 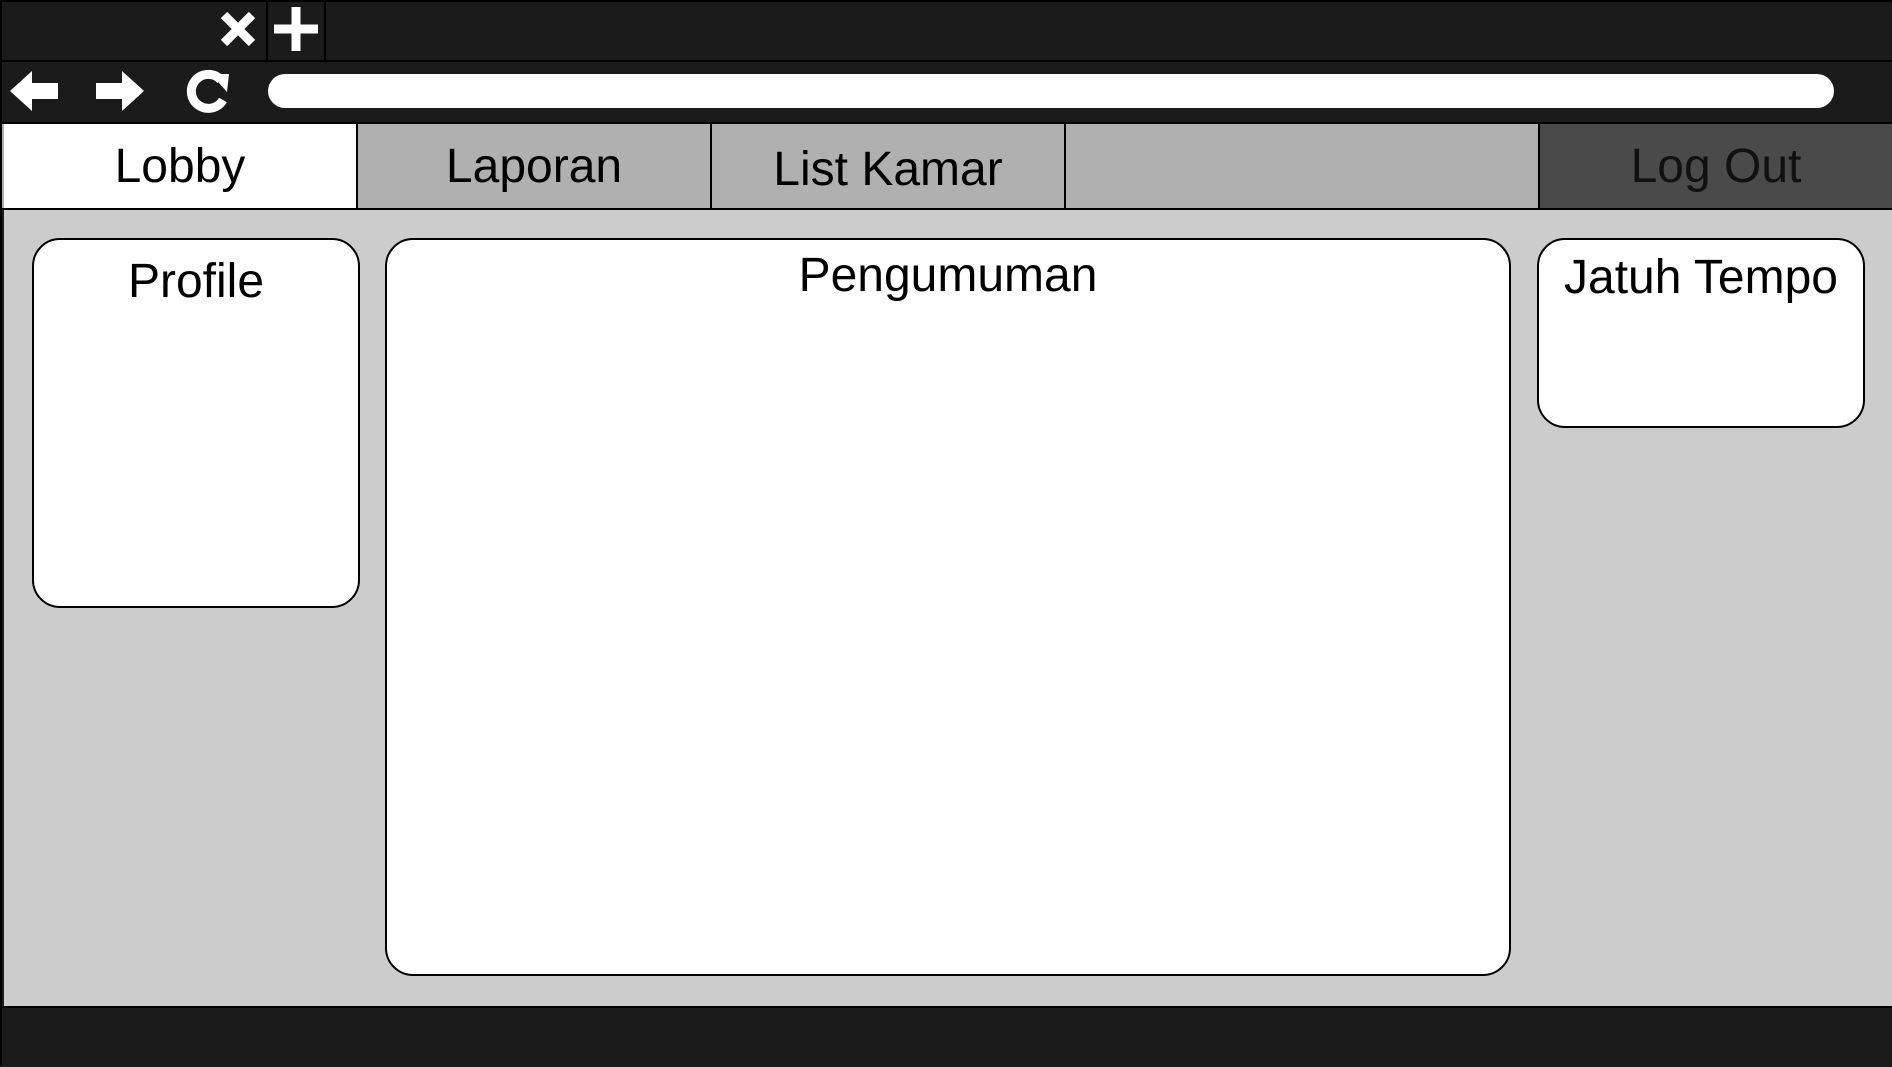 I want to click on jatuh-tempo-panel: Jatuh Tempo, so click(x=1701, y=333).